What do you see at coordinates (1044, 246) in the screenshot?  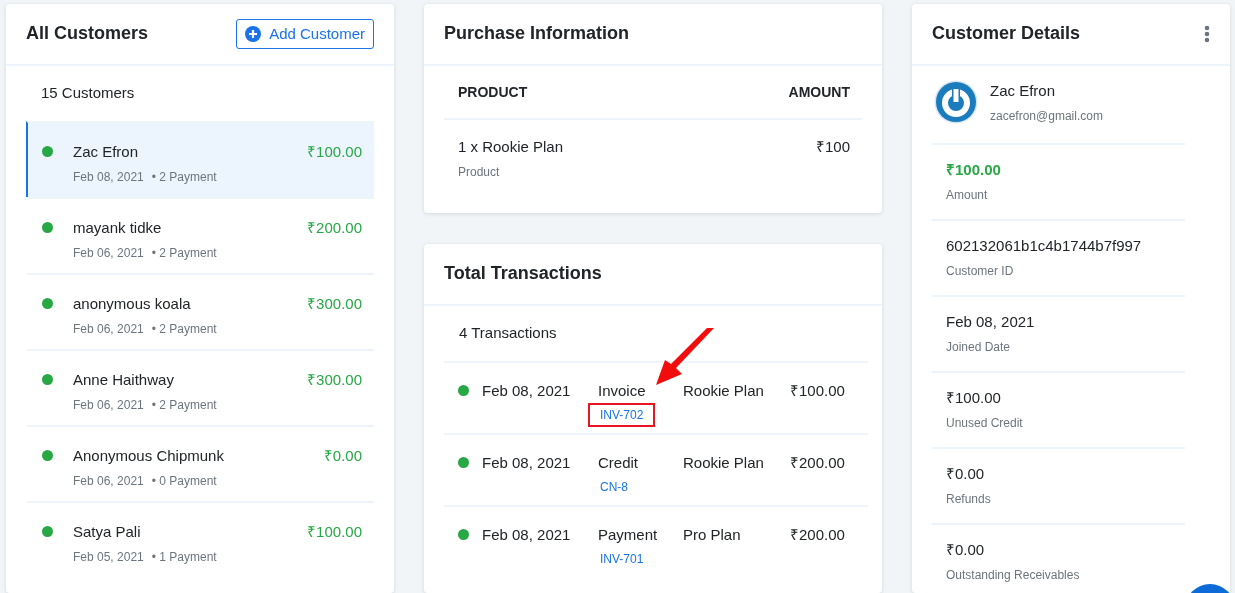 I see `detail-value: 602132061b1c4b1744b7f997` at bounding box center [1044, 246].